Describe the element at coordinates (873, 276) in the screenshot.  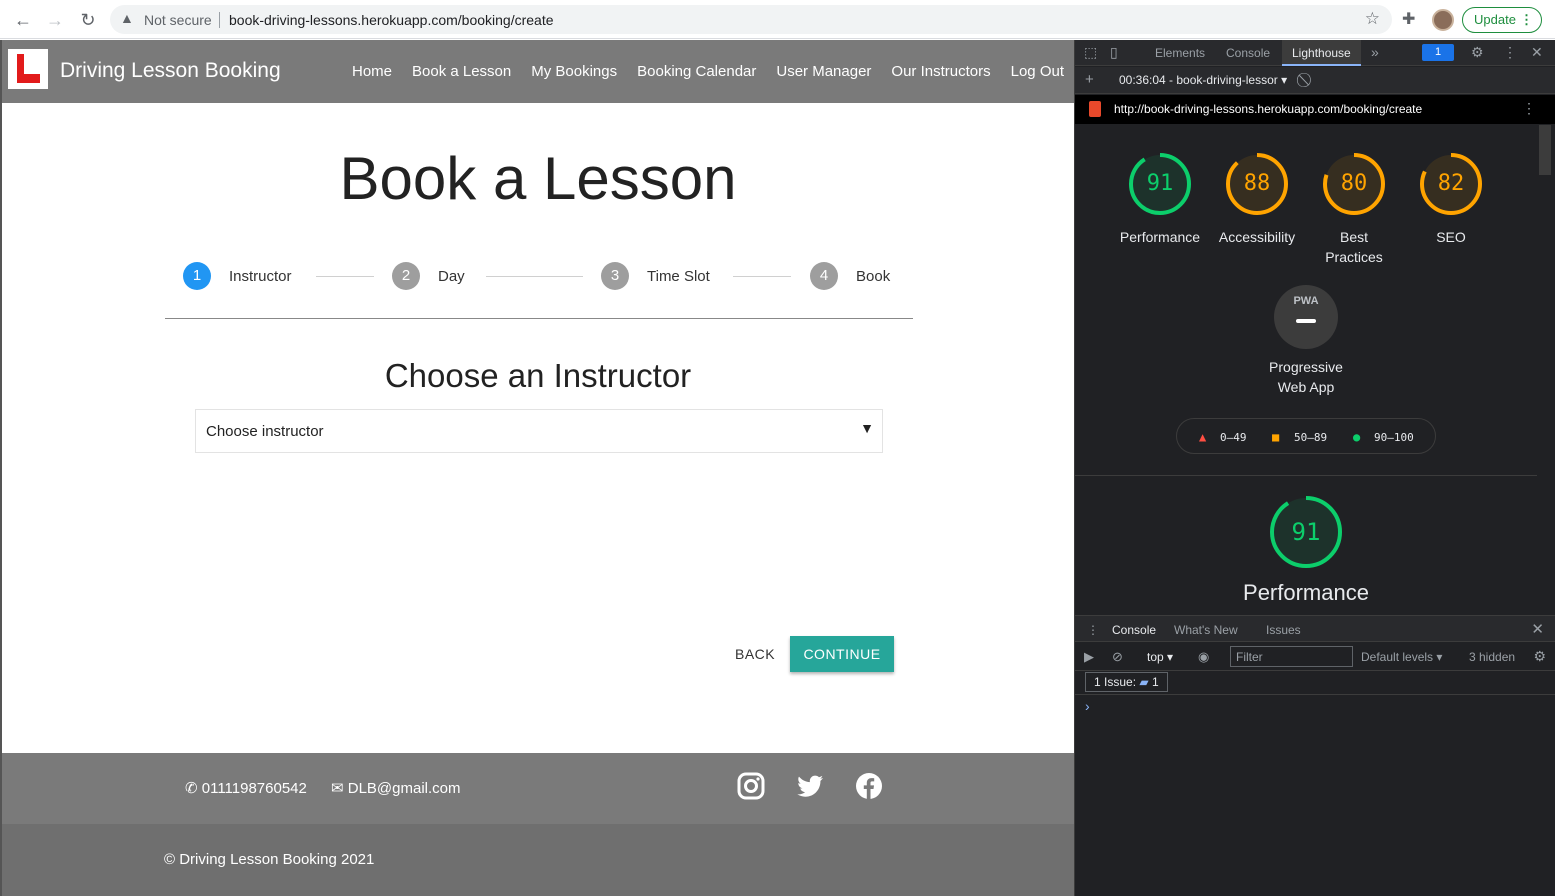
I see `step-4-label: Book` at that location.